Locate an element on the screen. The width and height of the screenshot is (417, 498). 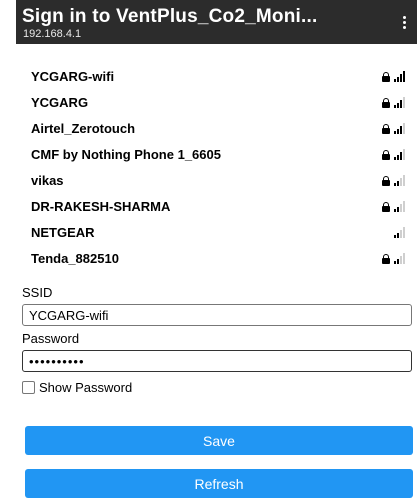
ssid-input is located at coordinates (217, 315).